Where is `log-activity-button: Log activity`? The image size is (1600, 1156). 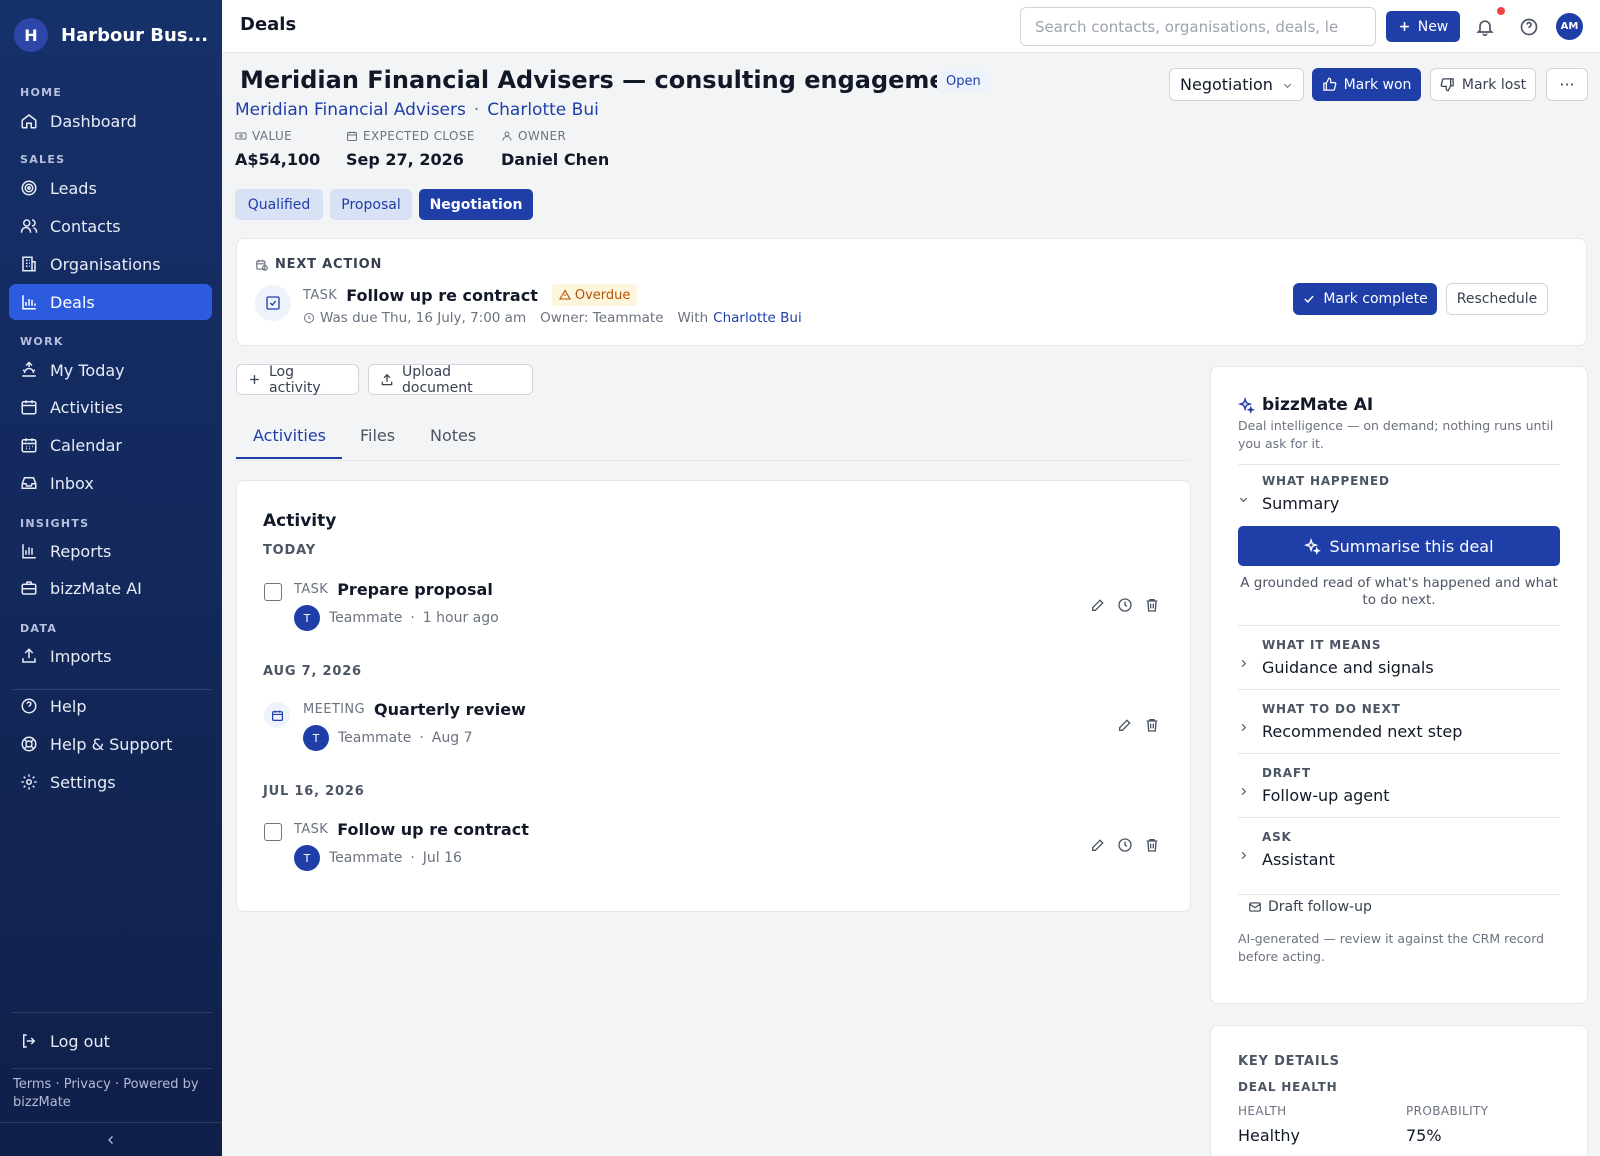
log-activity-button: Log activity is located at coordinates (297, 380).